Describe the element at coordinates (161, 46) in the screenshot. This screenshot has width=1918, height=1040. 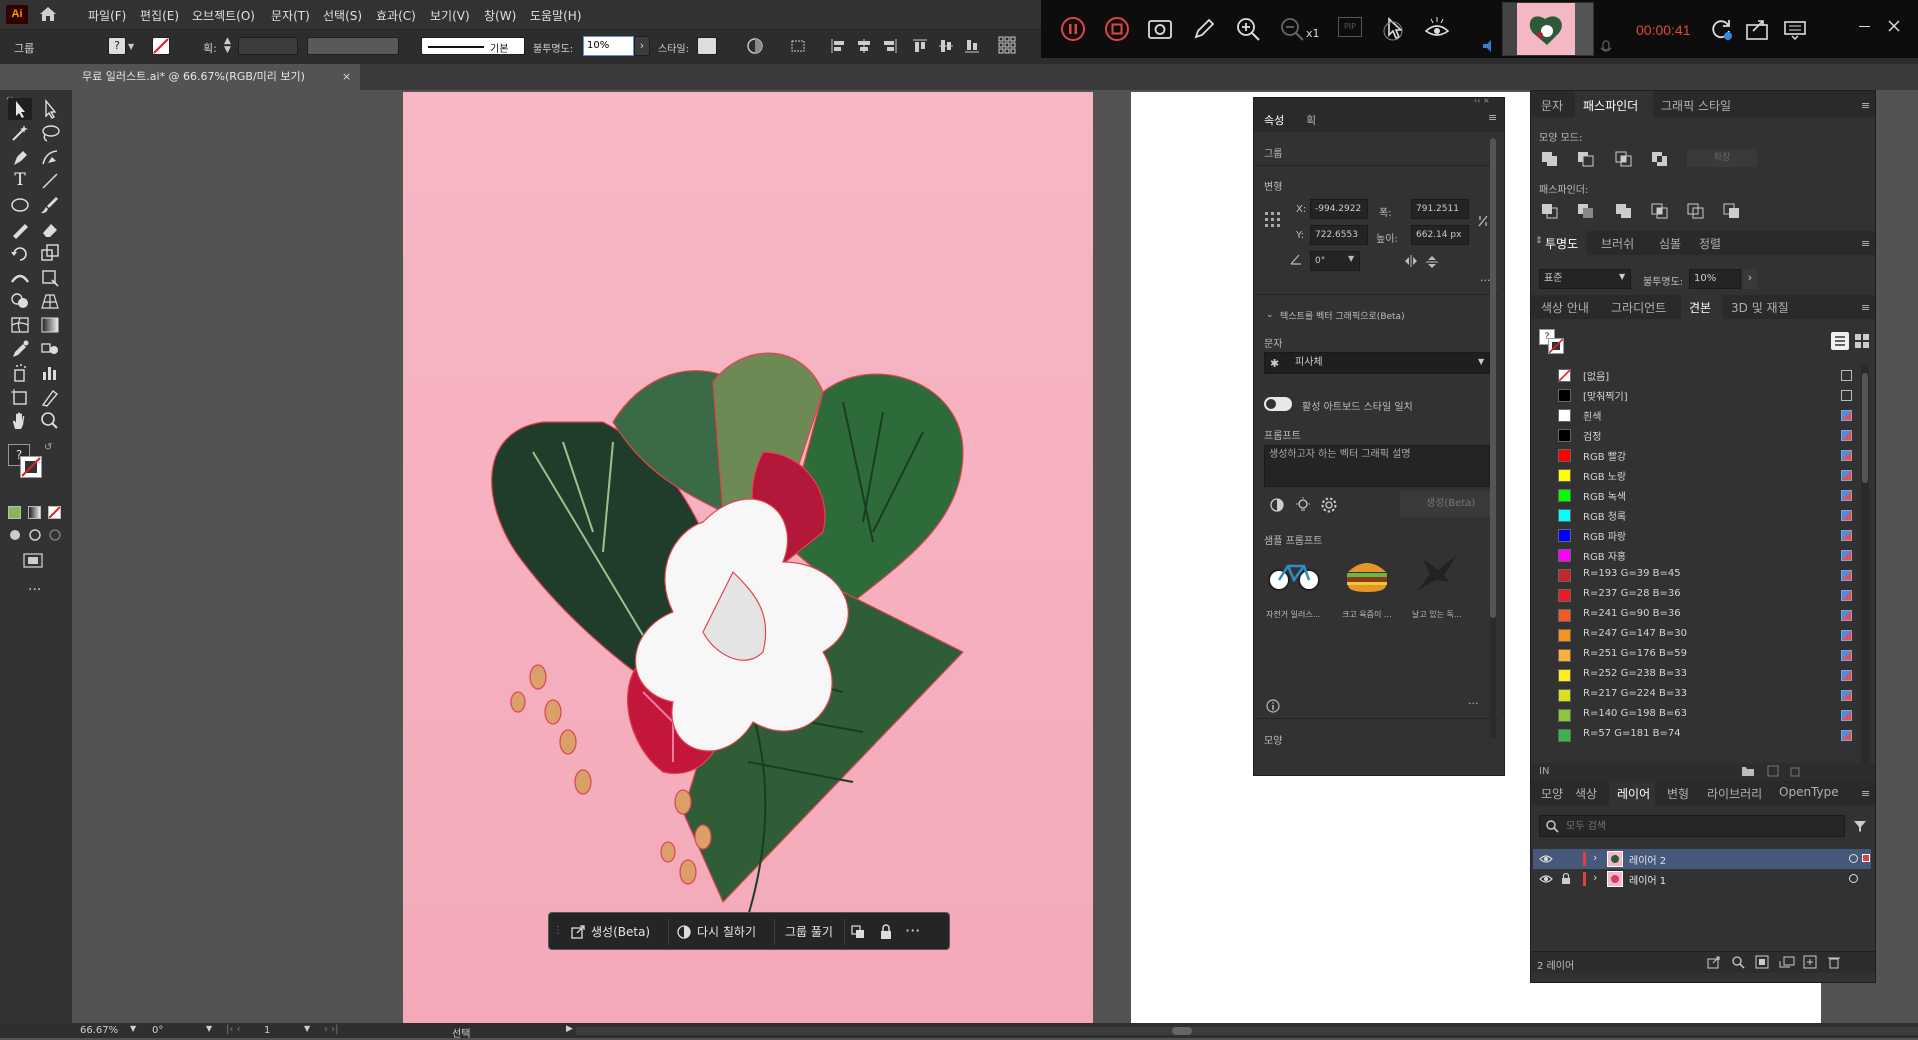
I see `stroke-swatch` at that location.